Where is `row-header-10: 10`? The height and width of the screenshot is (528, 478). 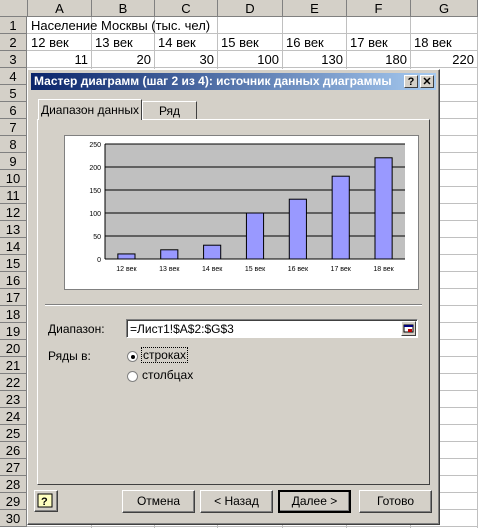 row-header-10: 10 is located at coordinates (13, 178).